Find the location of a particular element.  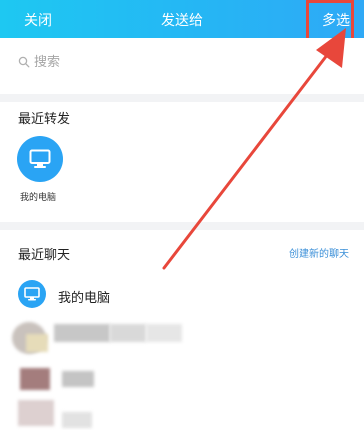

search-icon is located at coordinates (24, 62).